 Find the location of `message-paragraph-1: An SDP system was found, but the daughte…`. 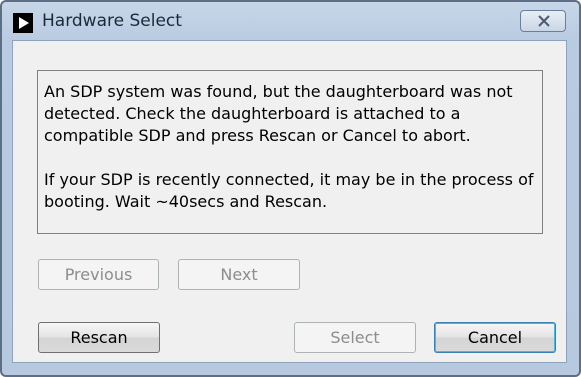

message-paragraph-1: An SDP system was found, but the daughte… is located at coordinates (278, 113).